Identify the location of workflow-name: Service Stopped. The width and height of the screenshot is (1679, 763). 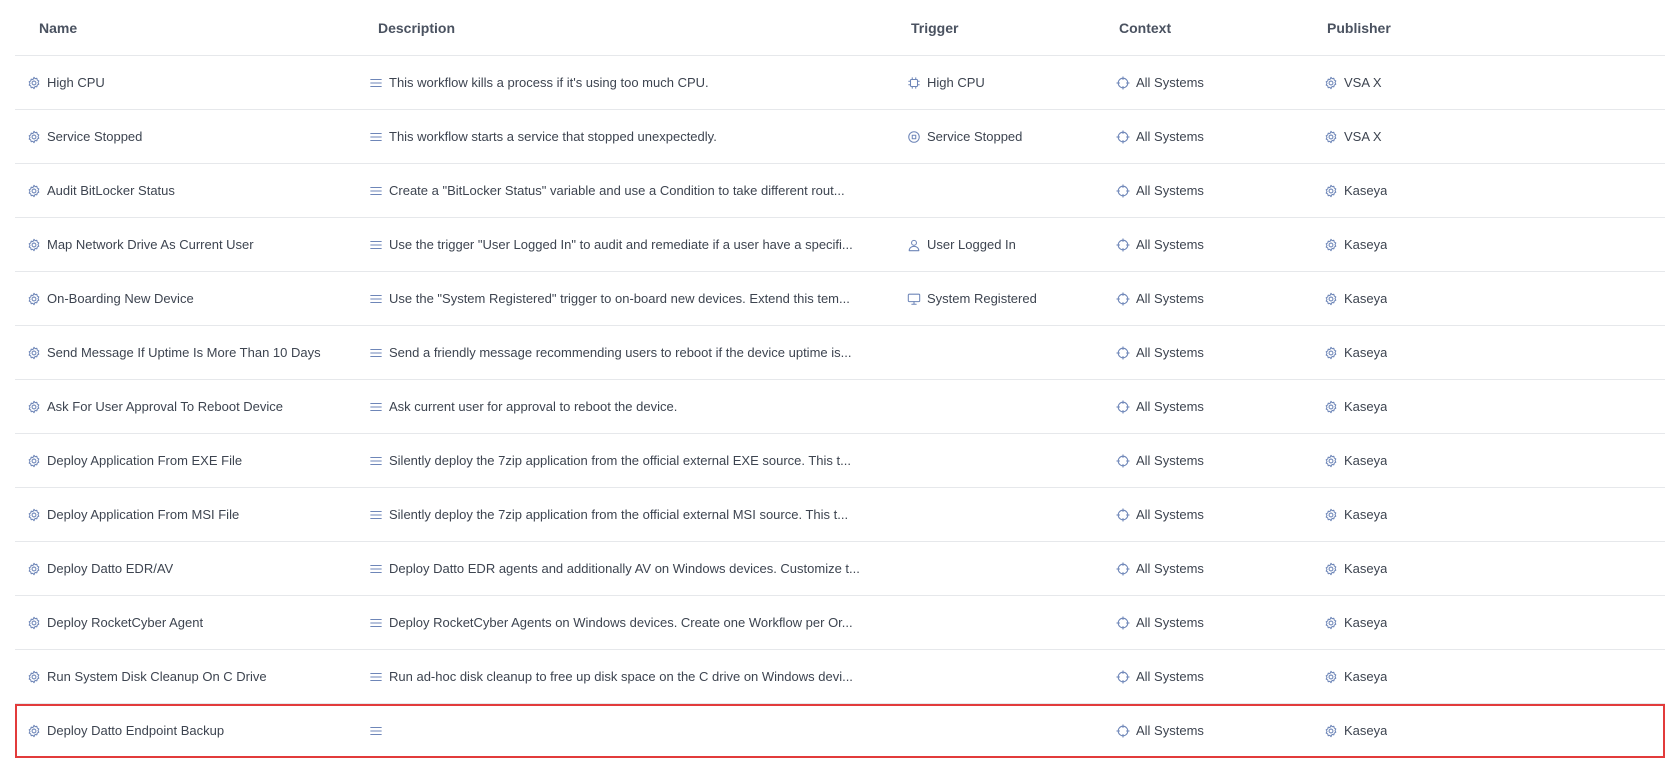
(189, 136).